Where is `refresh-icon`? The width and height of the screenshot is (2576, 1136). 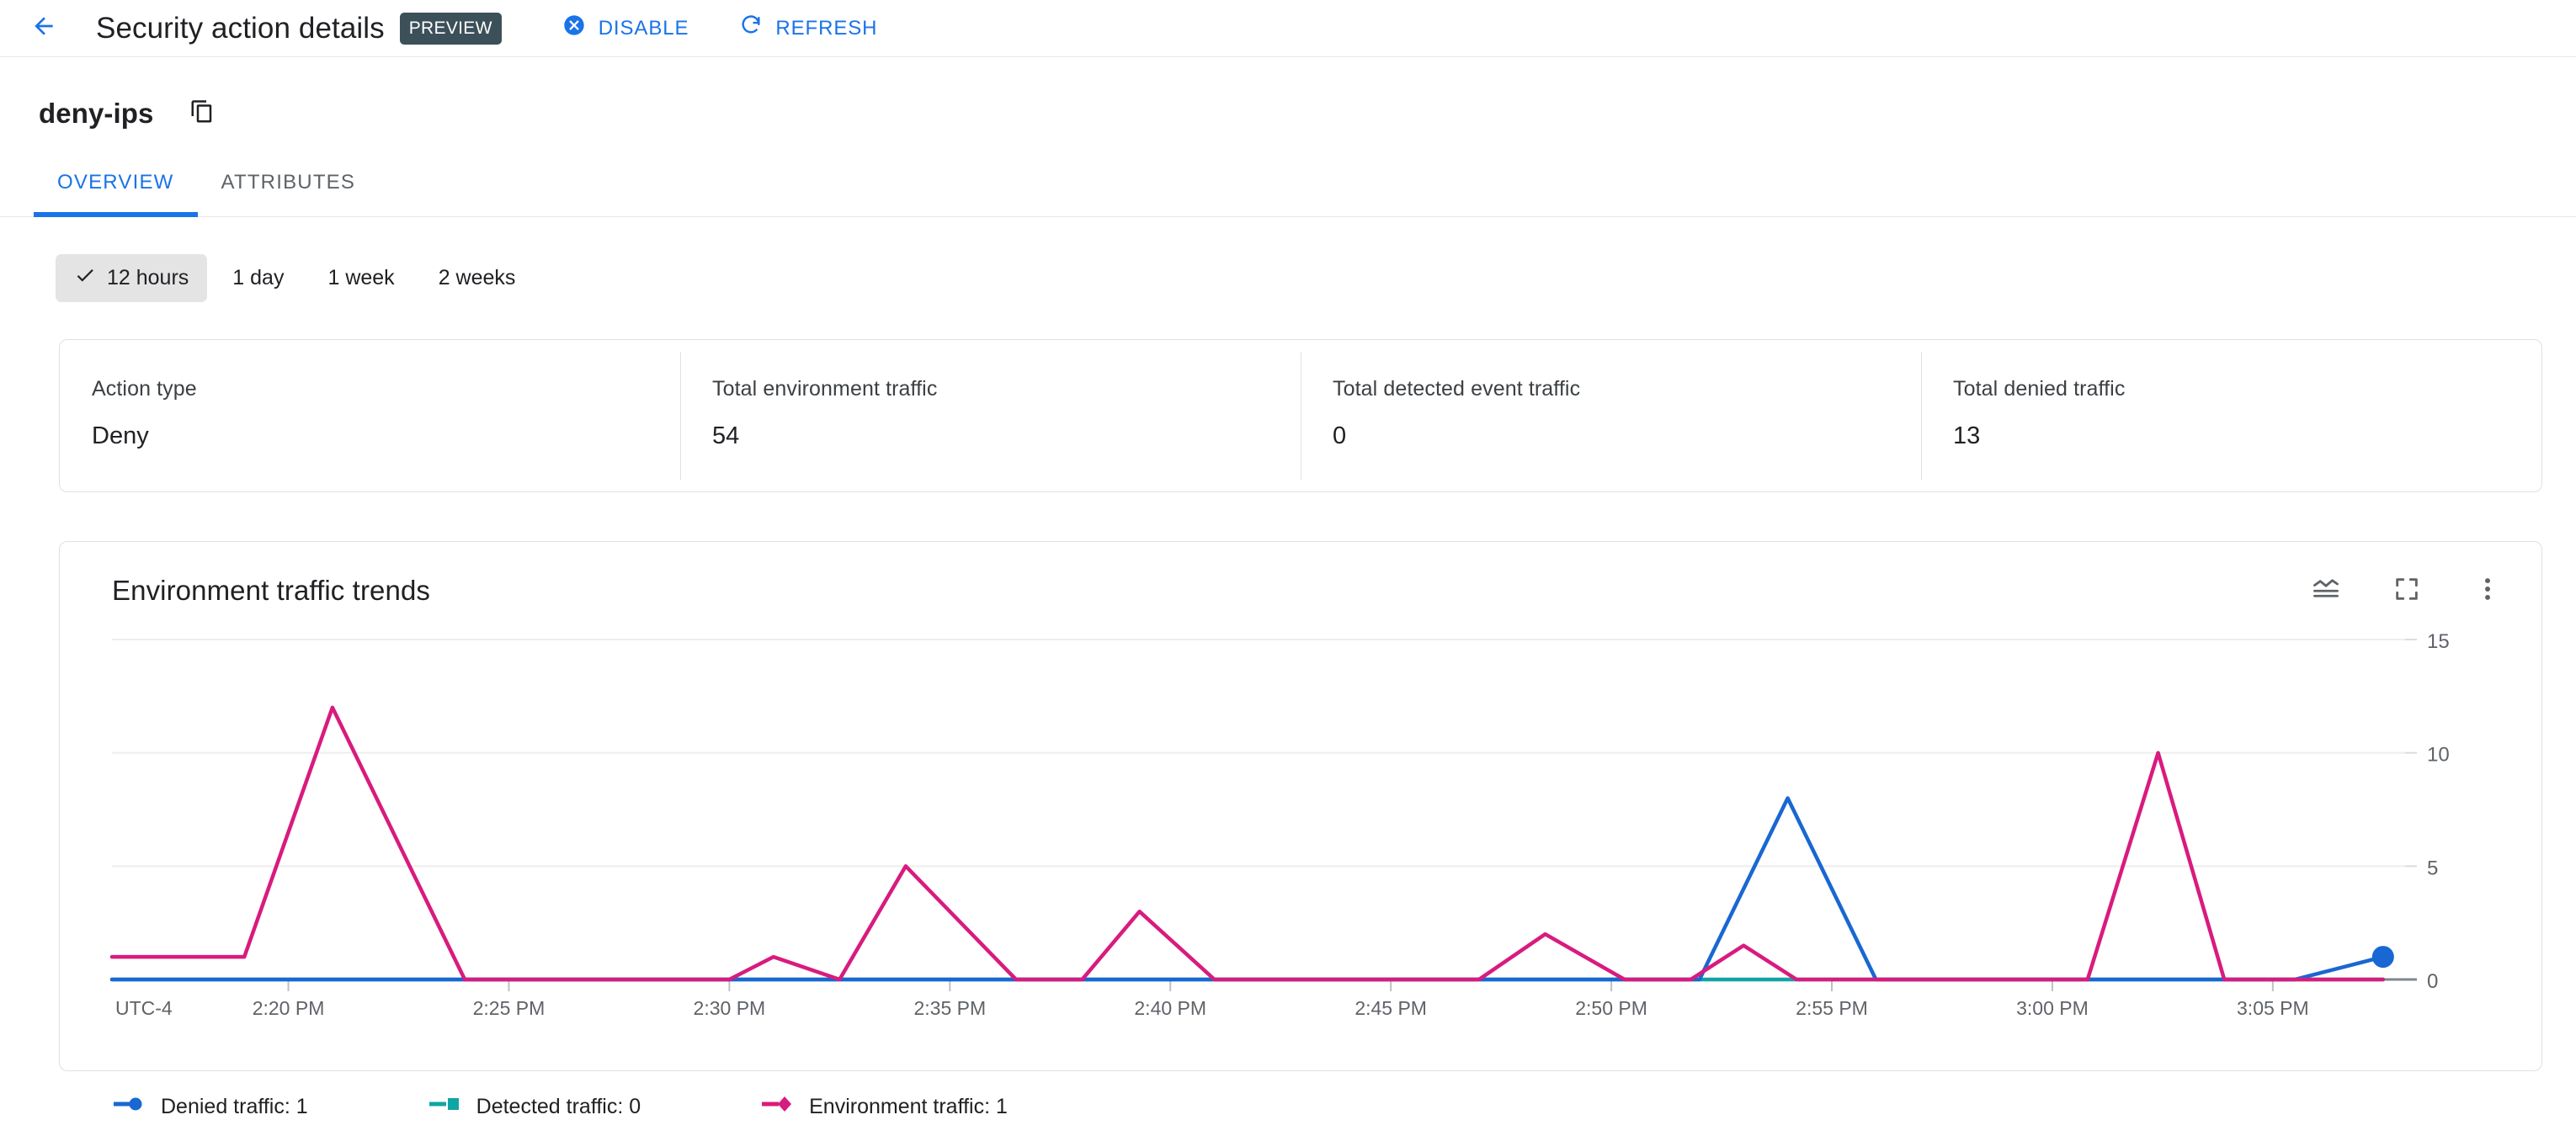
refresh-icon is located at coordinates (751, 28).